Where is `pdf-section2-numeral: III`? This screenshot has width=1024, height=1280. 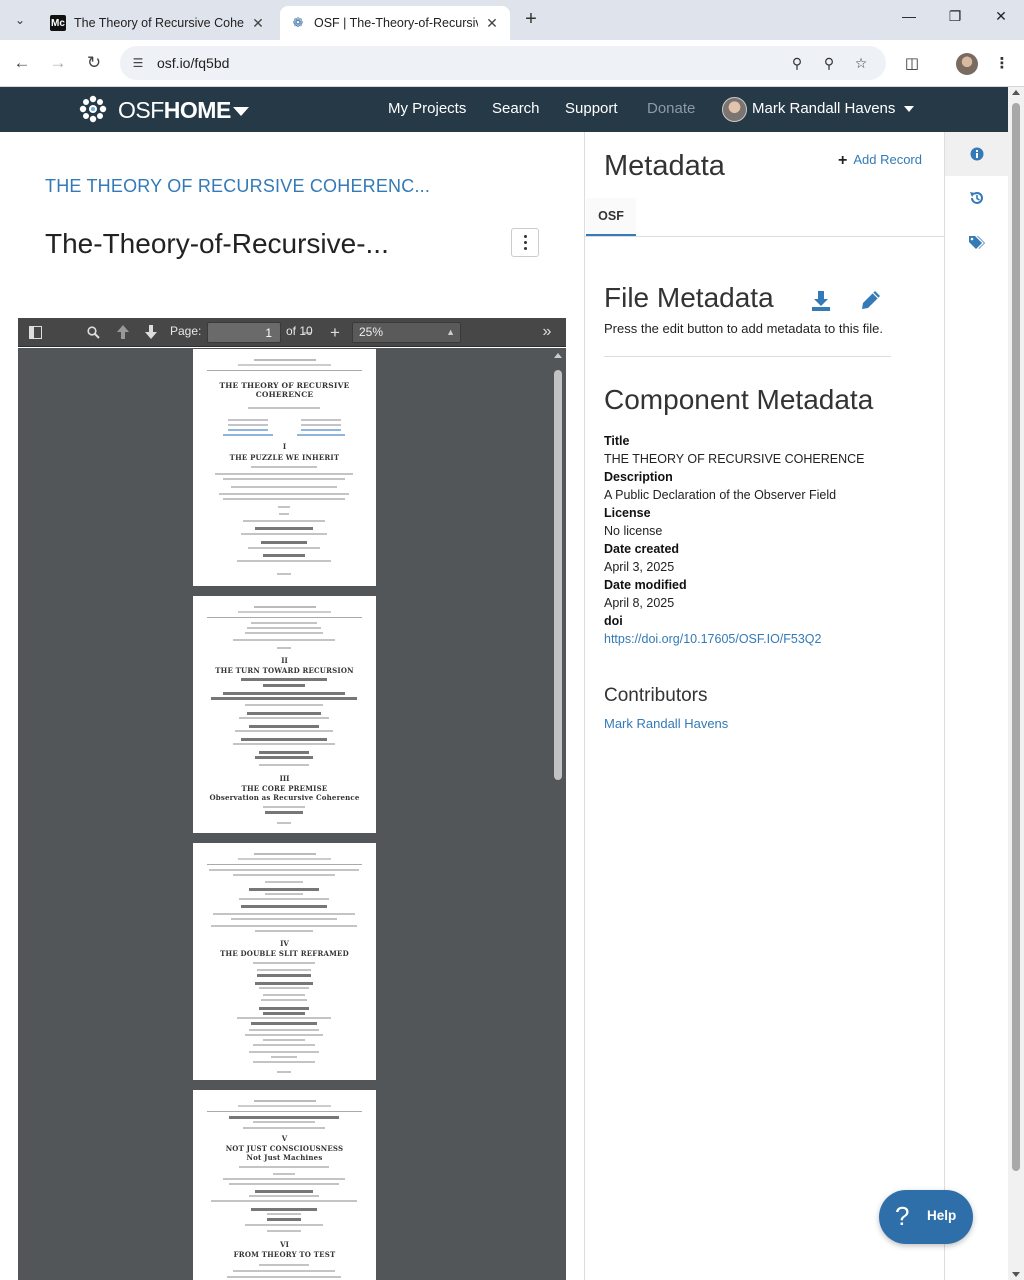
pdf-section2-numeral: III is located at coordinates (284, 778).